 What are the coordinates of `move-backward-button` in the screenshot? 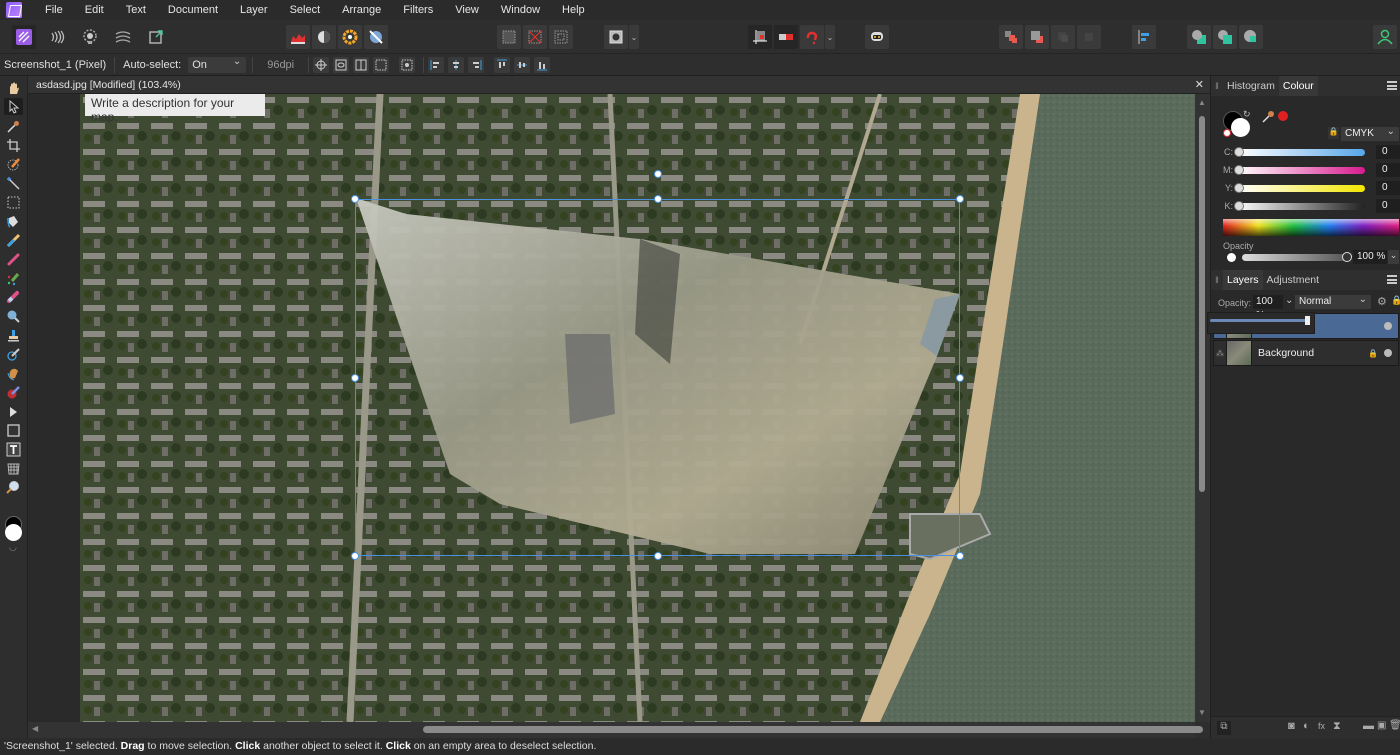 It's located at (1063, 37).